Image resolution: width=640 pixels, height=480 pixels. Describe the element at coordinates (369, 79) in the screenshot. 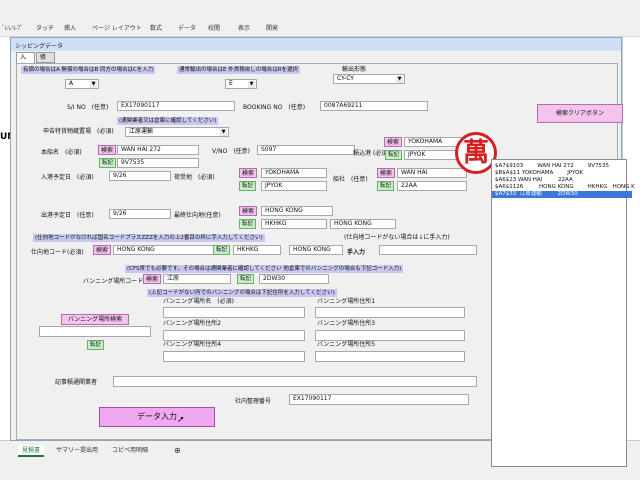

I see `transport-select: CY-CY ▼` at that location.